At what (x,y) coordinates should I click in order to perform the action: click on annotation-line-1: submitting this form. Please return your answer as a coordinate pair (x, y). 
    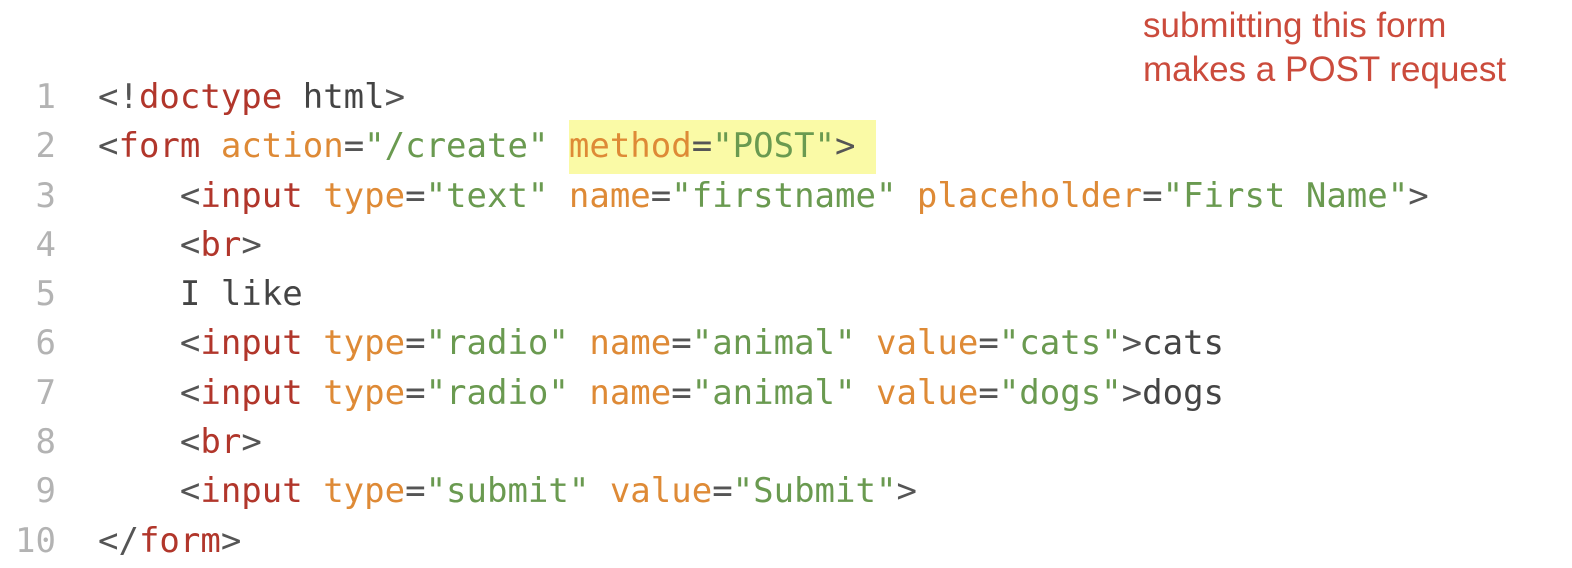
    Looking at the image, I should click on (1295, 25).